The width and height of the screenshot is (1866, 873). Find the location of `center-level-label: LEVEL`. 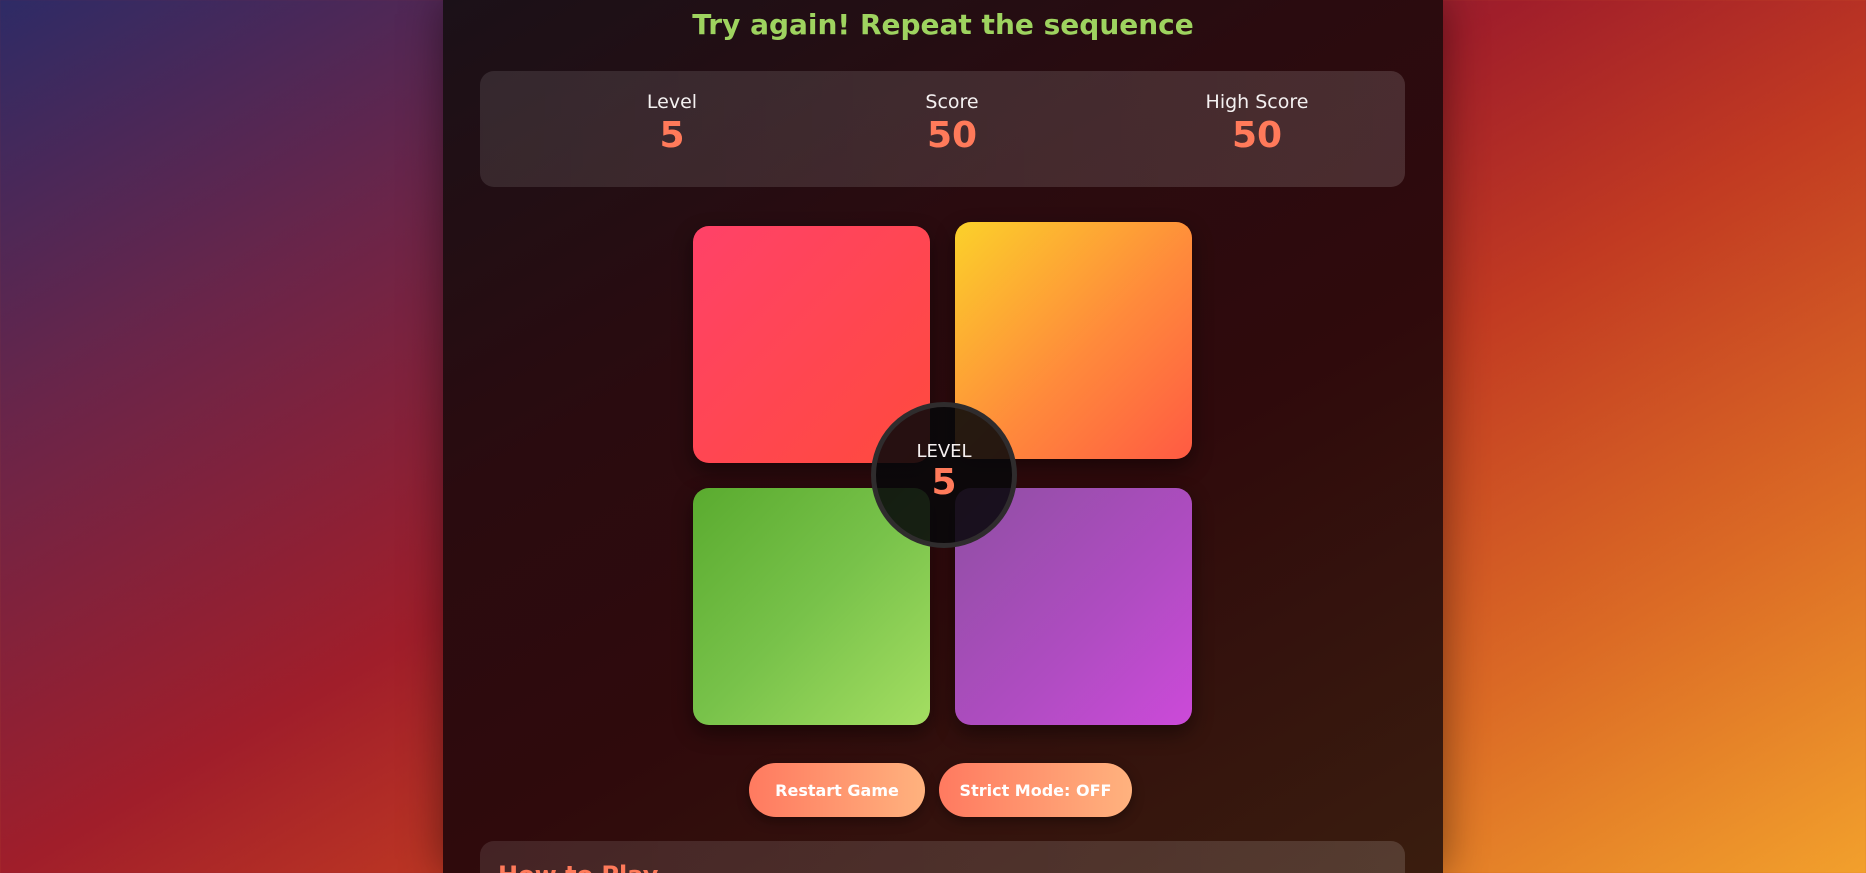

center-level-label: LEVEL is located at coordinates (944, 451).